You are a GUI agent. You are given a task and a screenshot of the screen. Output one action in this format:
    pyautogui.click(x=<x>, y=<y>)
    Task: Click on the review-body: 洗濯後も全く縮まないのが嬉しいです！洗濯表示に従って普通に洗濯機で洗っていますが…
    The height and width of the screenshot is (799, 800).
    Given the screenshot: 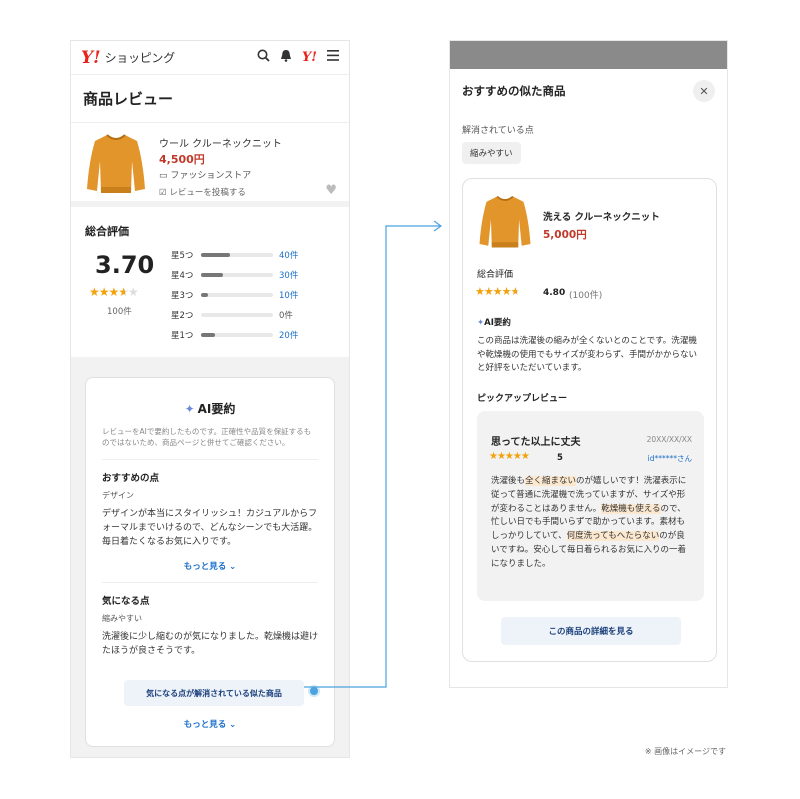 What is the action you would take?
    pyautogui.click(x=592, y=523)
    